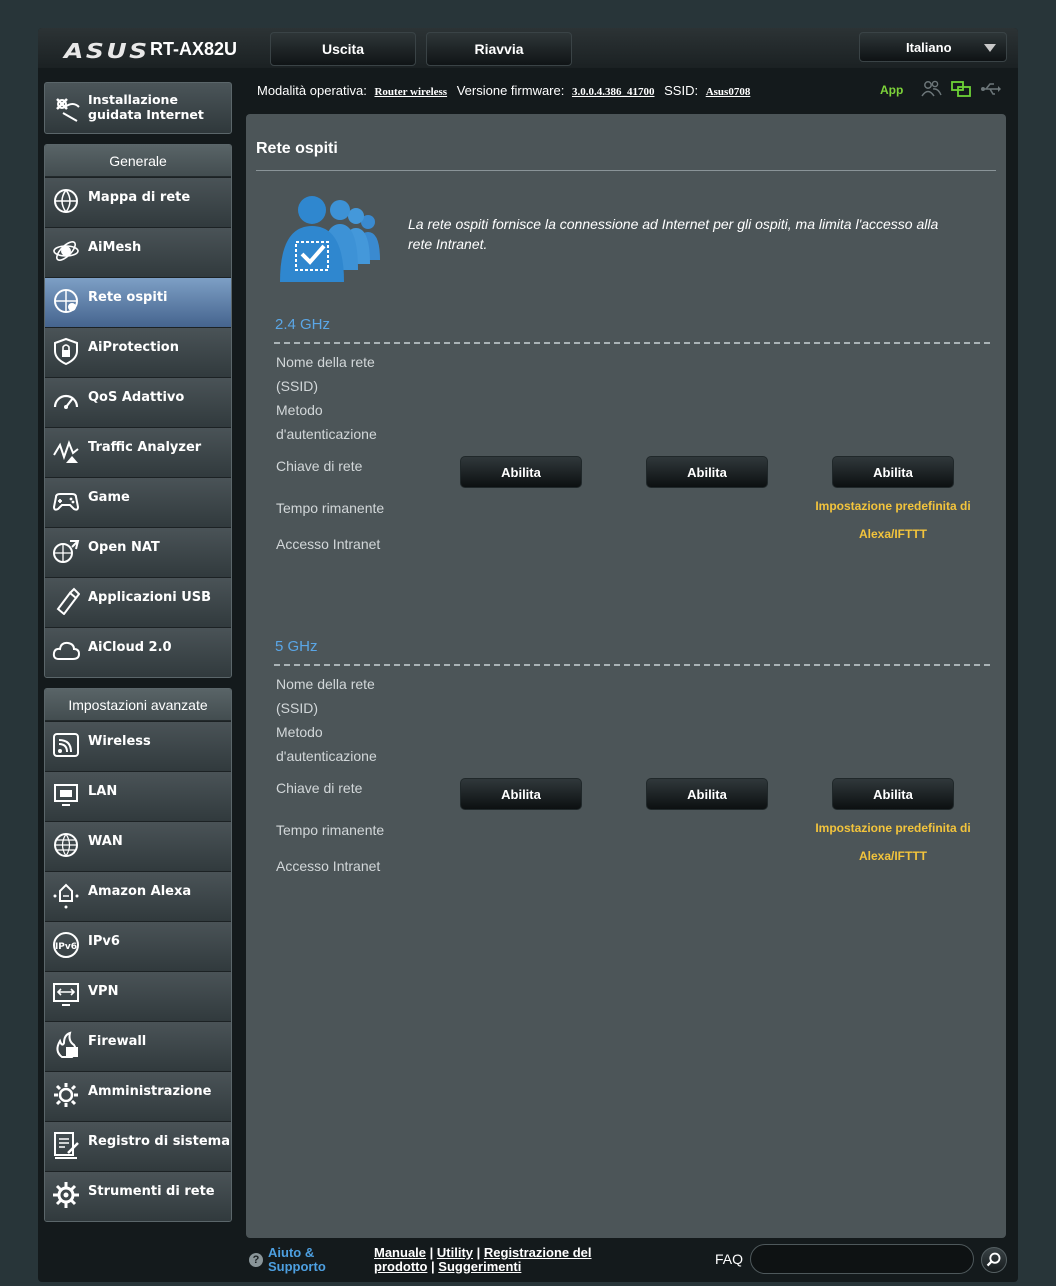 This screenshot has width=1056, height=1286. Describe the element at coordinates (681, 90) in the screenshot. I see `ssid-label: SSID:` at that location.